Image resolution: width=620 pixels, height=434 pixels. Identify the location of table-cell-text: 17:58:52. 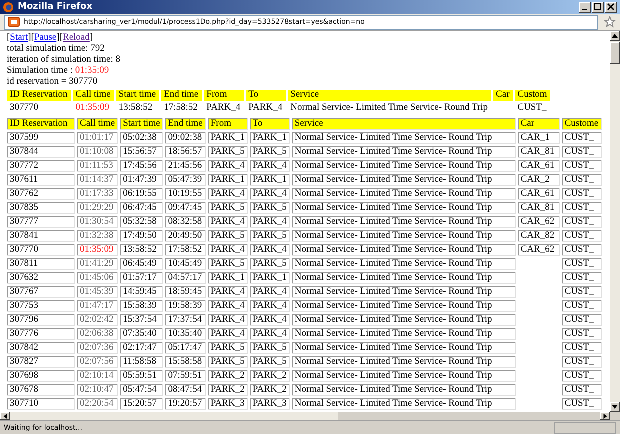
(181, 108).